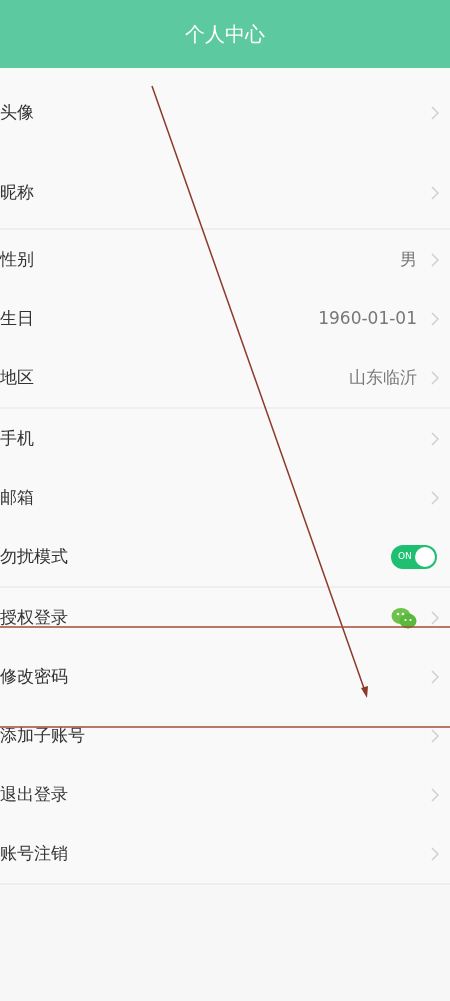 The width and height of the screenshot is (450, 1001). What do you see at coordinates (225, 34) in the screenshot?
I see `page-title: 个人中心` at bounding box center [225, 34].